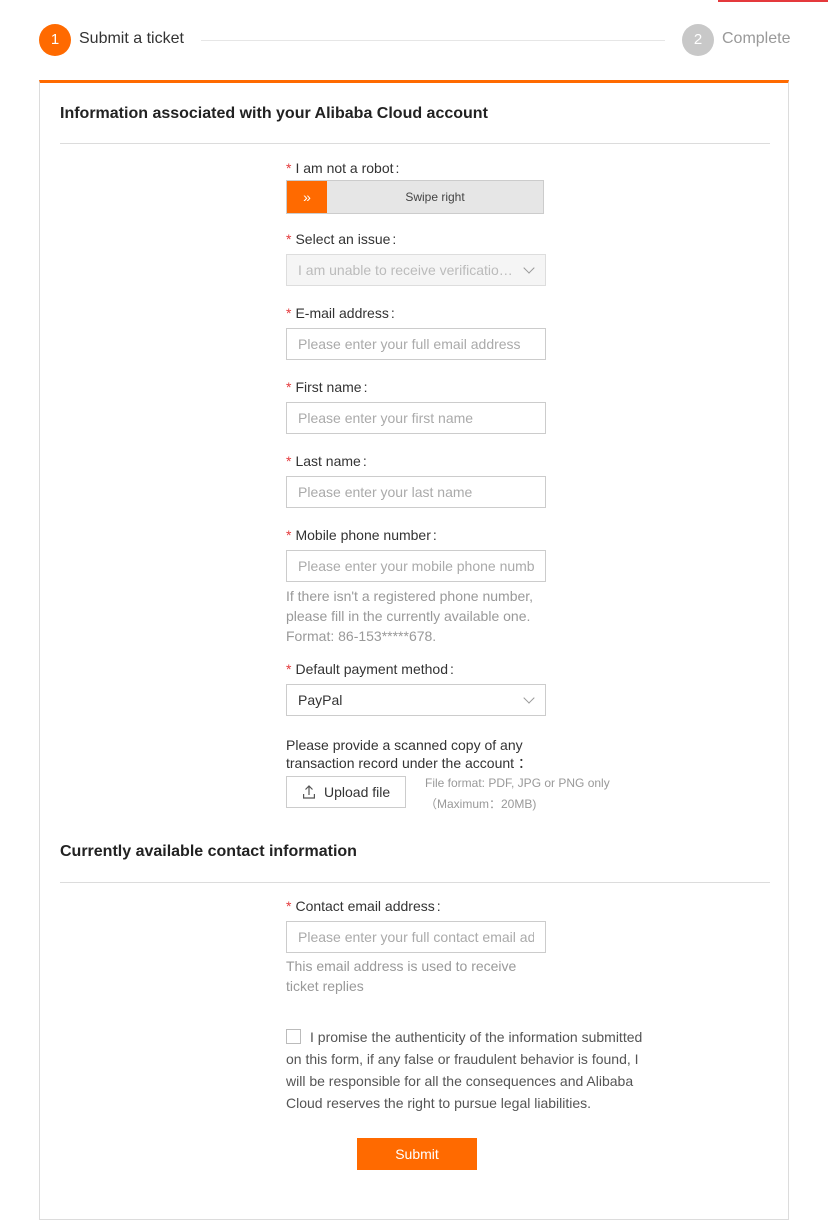 The image size is (830, 1228). I want to click on issue-label-text: Select an issue, so click(343, 239).